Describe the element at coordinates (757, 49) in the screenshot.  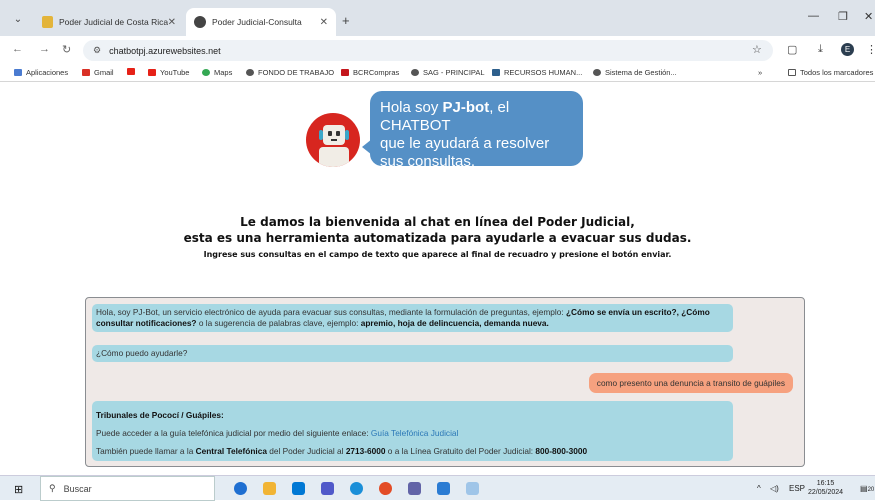
I see `bookmark-star-icon: ☆` at that location.